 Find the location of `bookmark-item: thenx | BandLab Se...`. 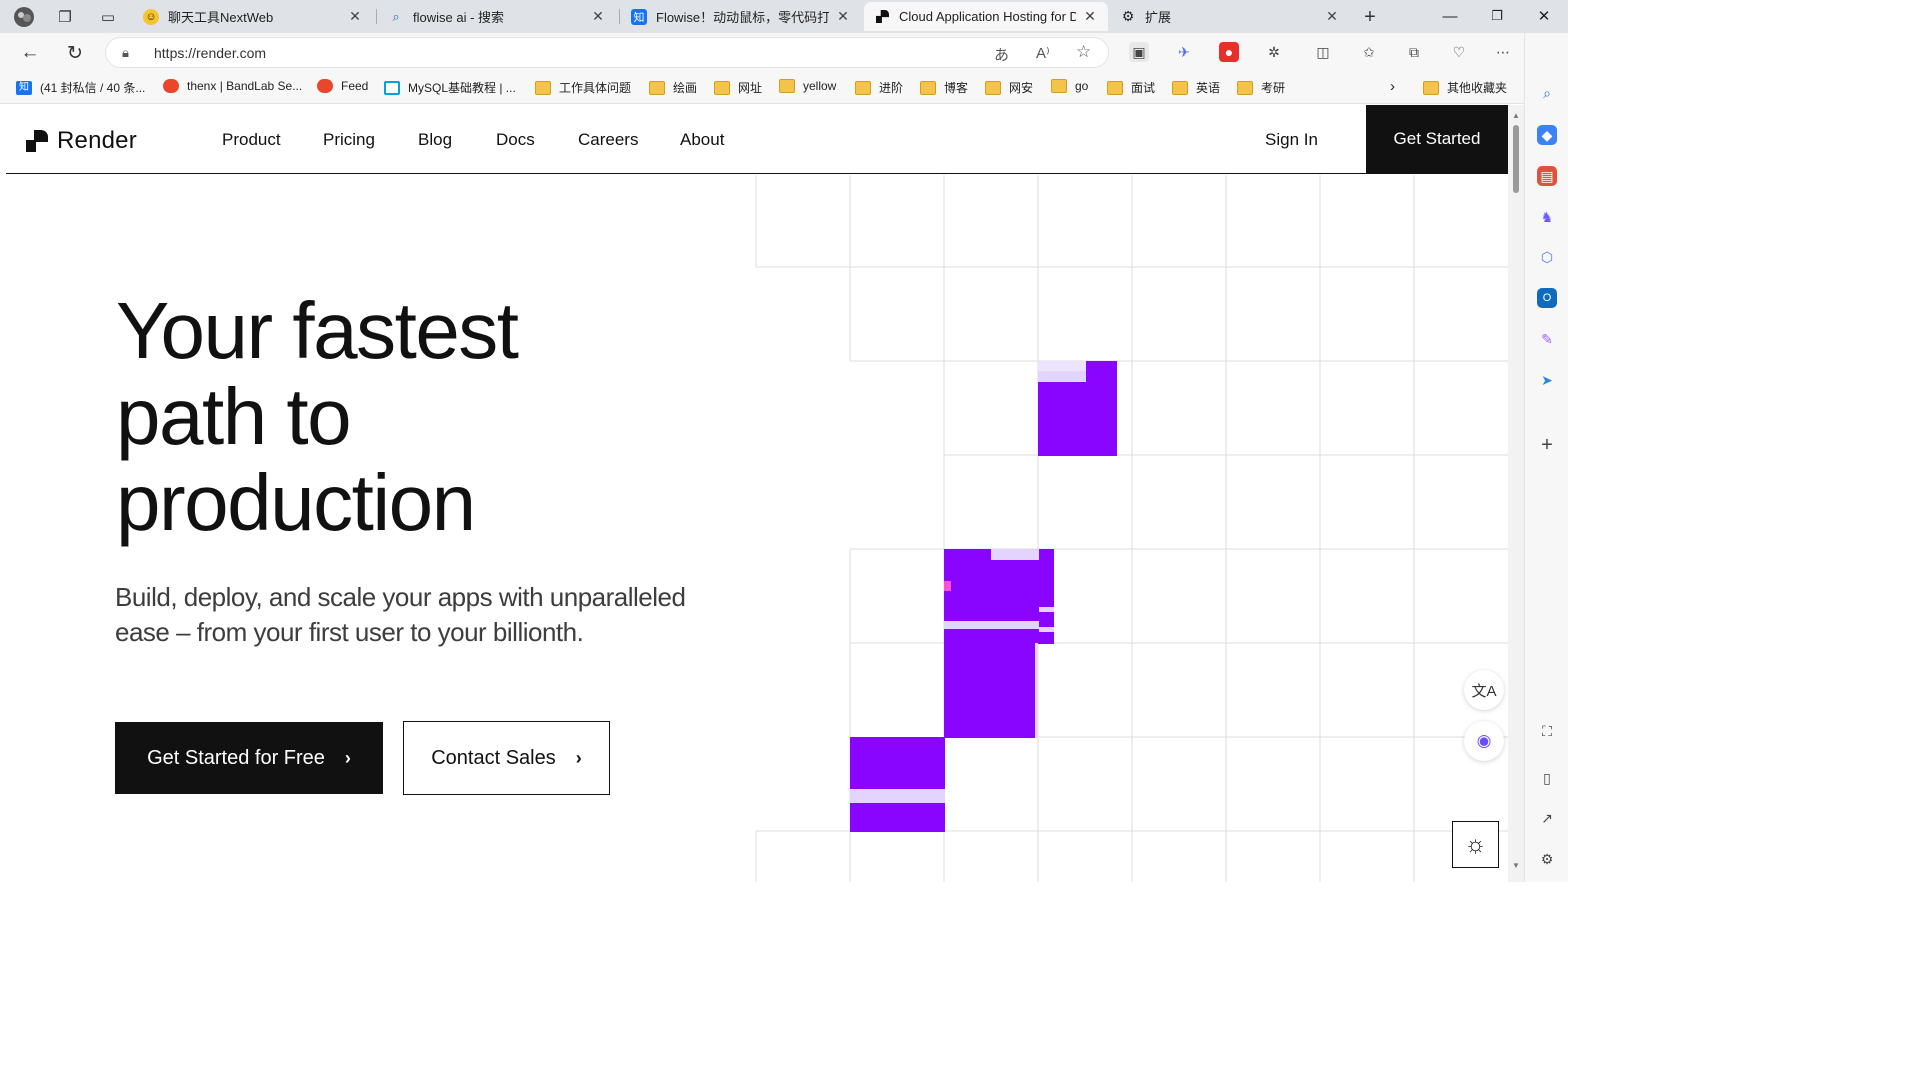

bookmark-item: thenx | BandLab Se... is located at coordinates (232, 86).